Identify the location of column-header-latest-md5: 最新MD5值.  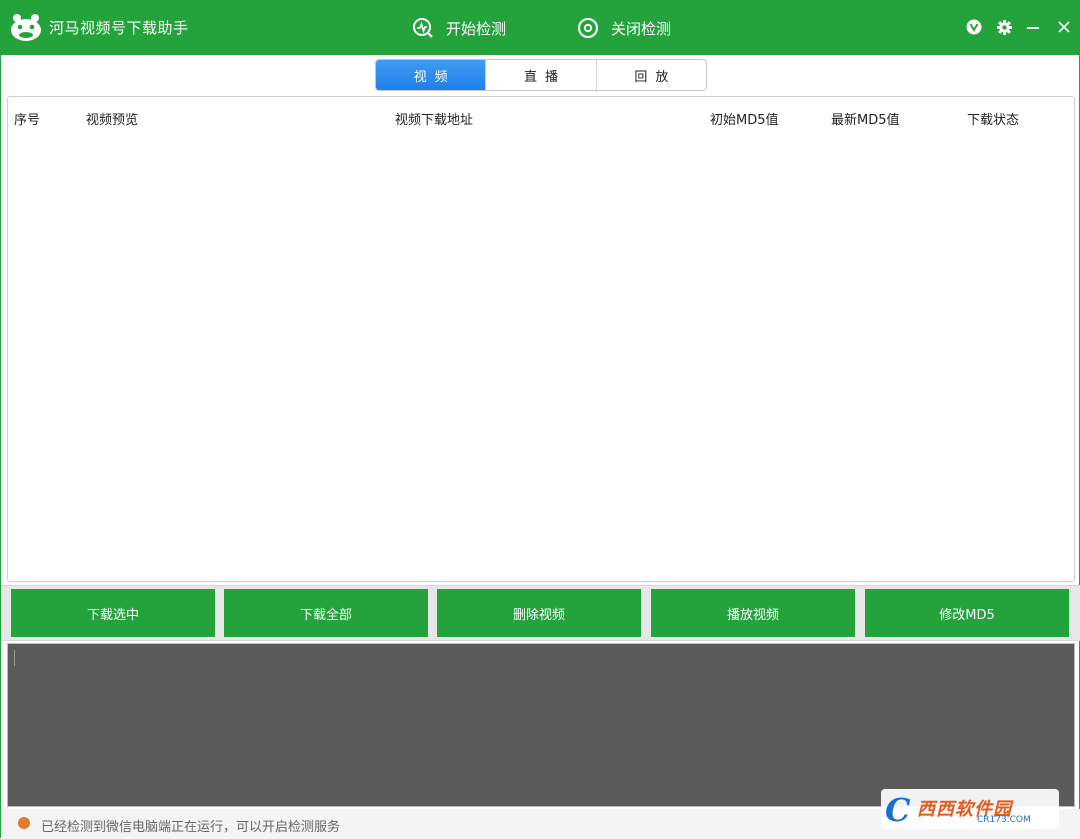
(865, 118).